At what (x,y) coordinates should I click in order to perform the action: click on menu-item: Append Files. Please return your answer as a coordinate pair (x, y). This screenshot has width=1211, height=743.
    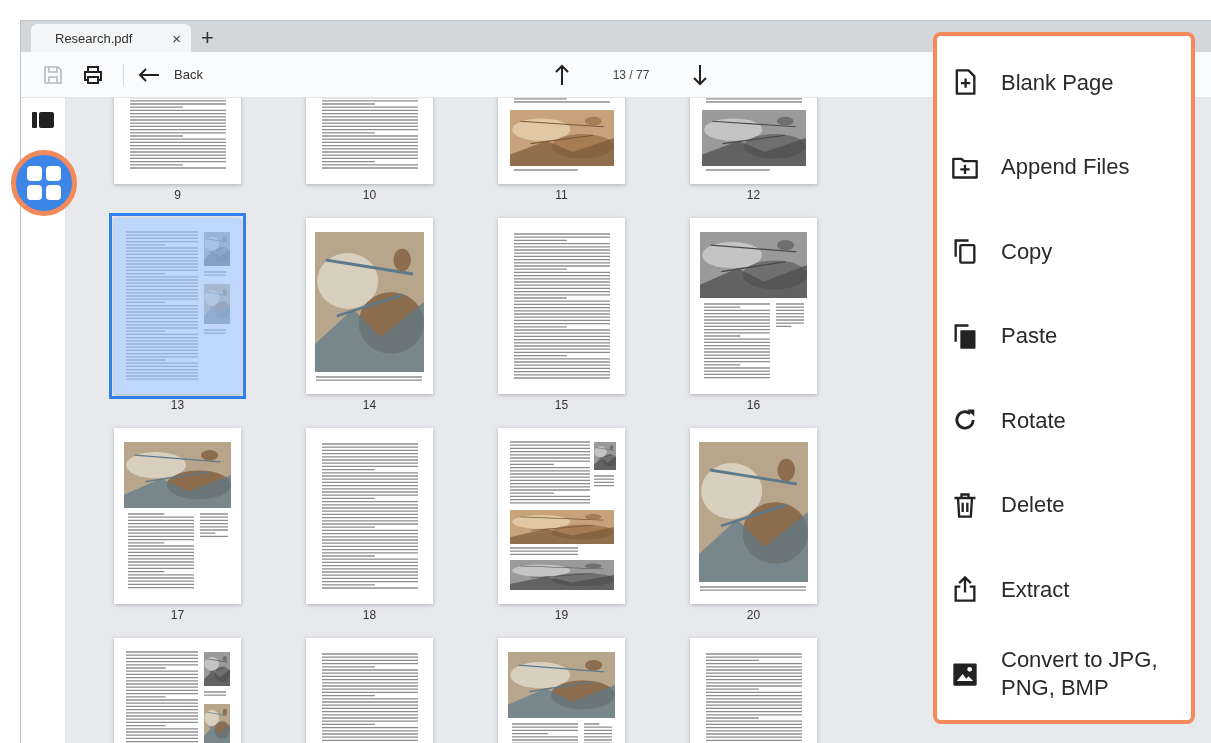
    Looking at the image, I should click on (1064, 166).